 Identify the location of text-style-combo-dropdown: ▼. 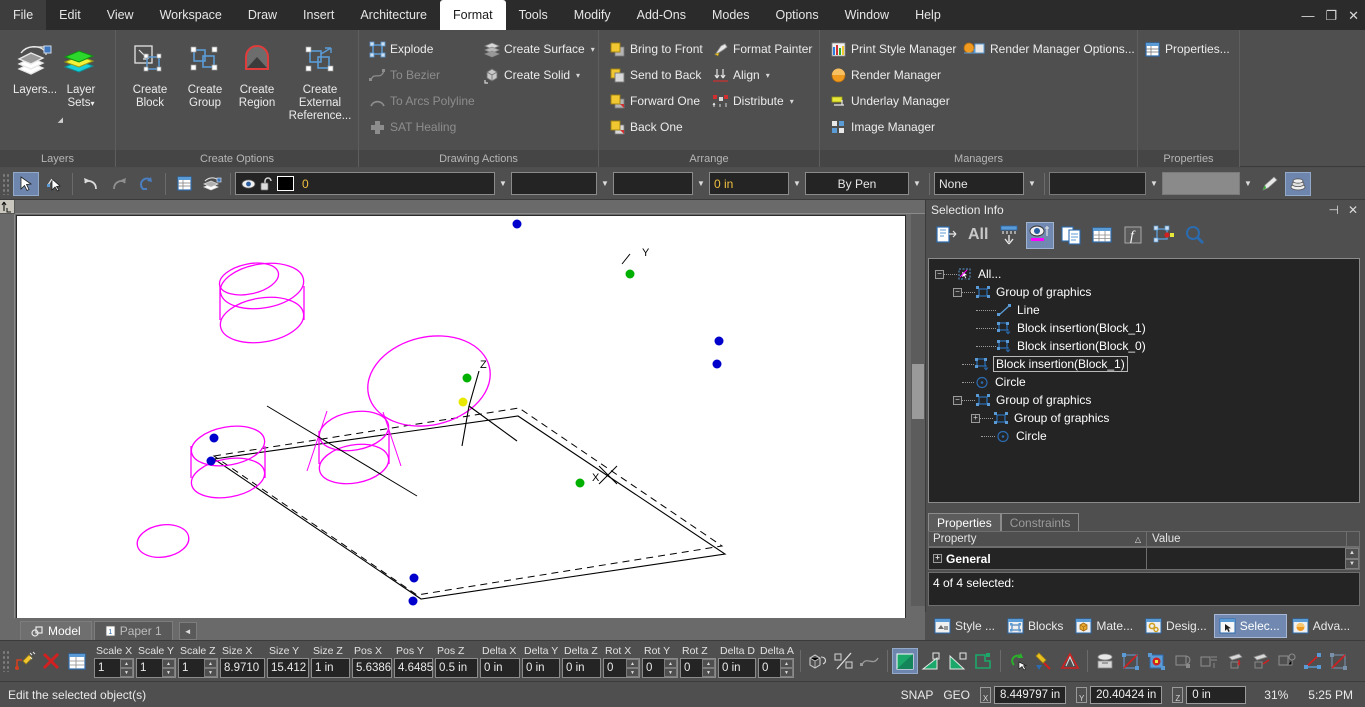
(1154, 183).